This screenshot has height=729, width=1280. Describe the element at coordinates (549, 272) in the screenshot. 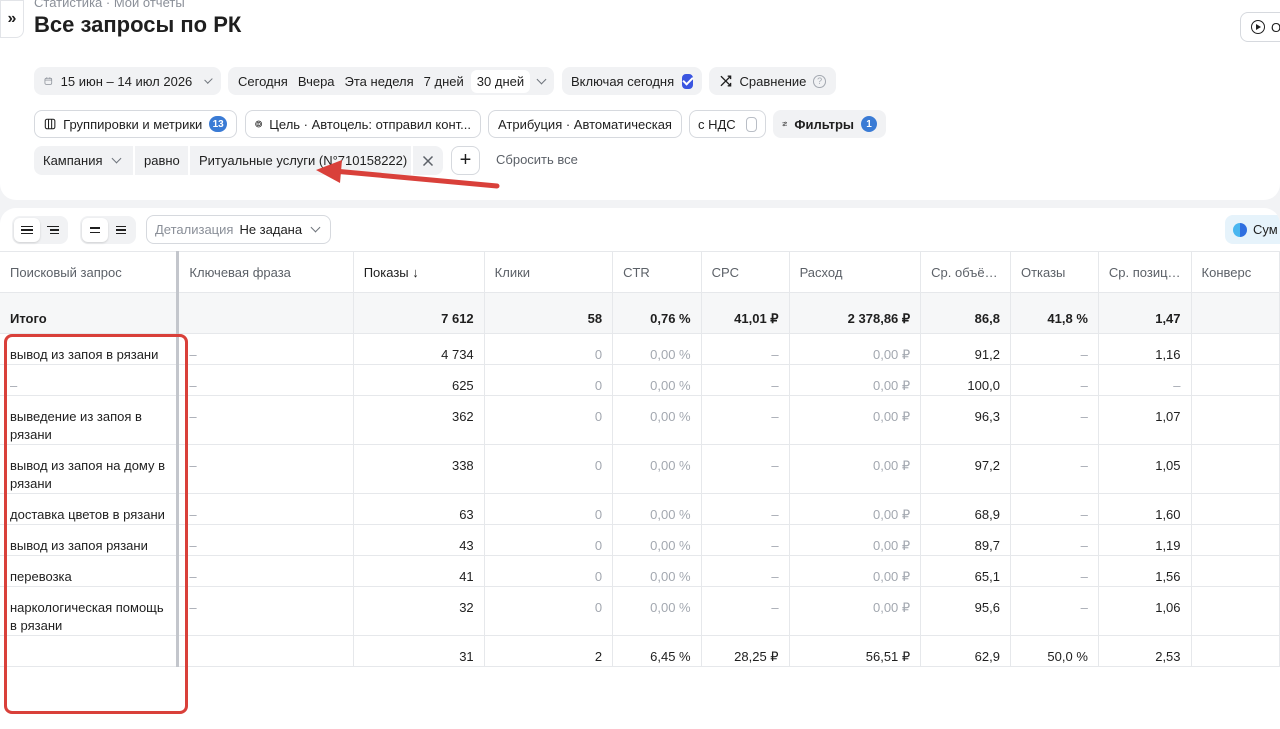

I see `column-header-clicks: Клики` at that location.